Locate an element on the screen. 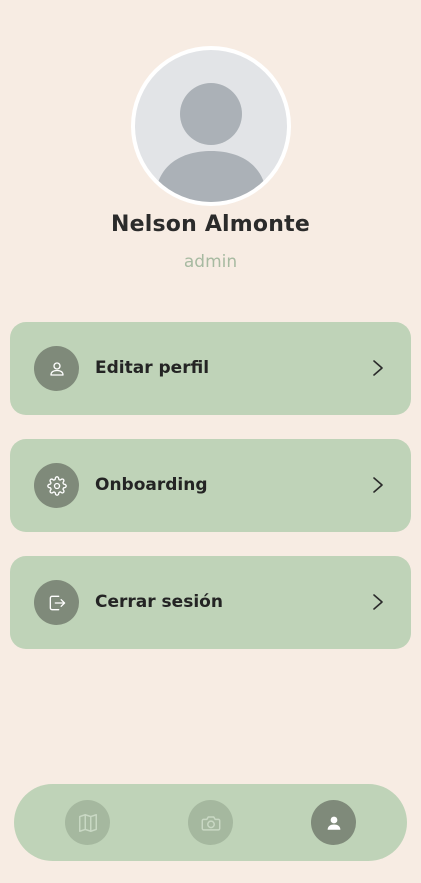 This screenshot has width=421, height=883. camera-icon is located at coordinates (210, 823).